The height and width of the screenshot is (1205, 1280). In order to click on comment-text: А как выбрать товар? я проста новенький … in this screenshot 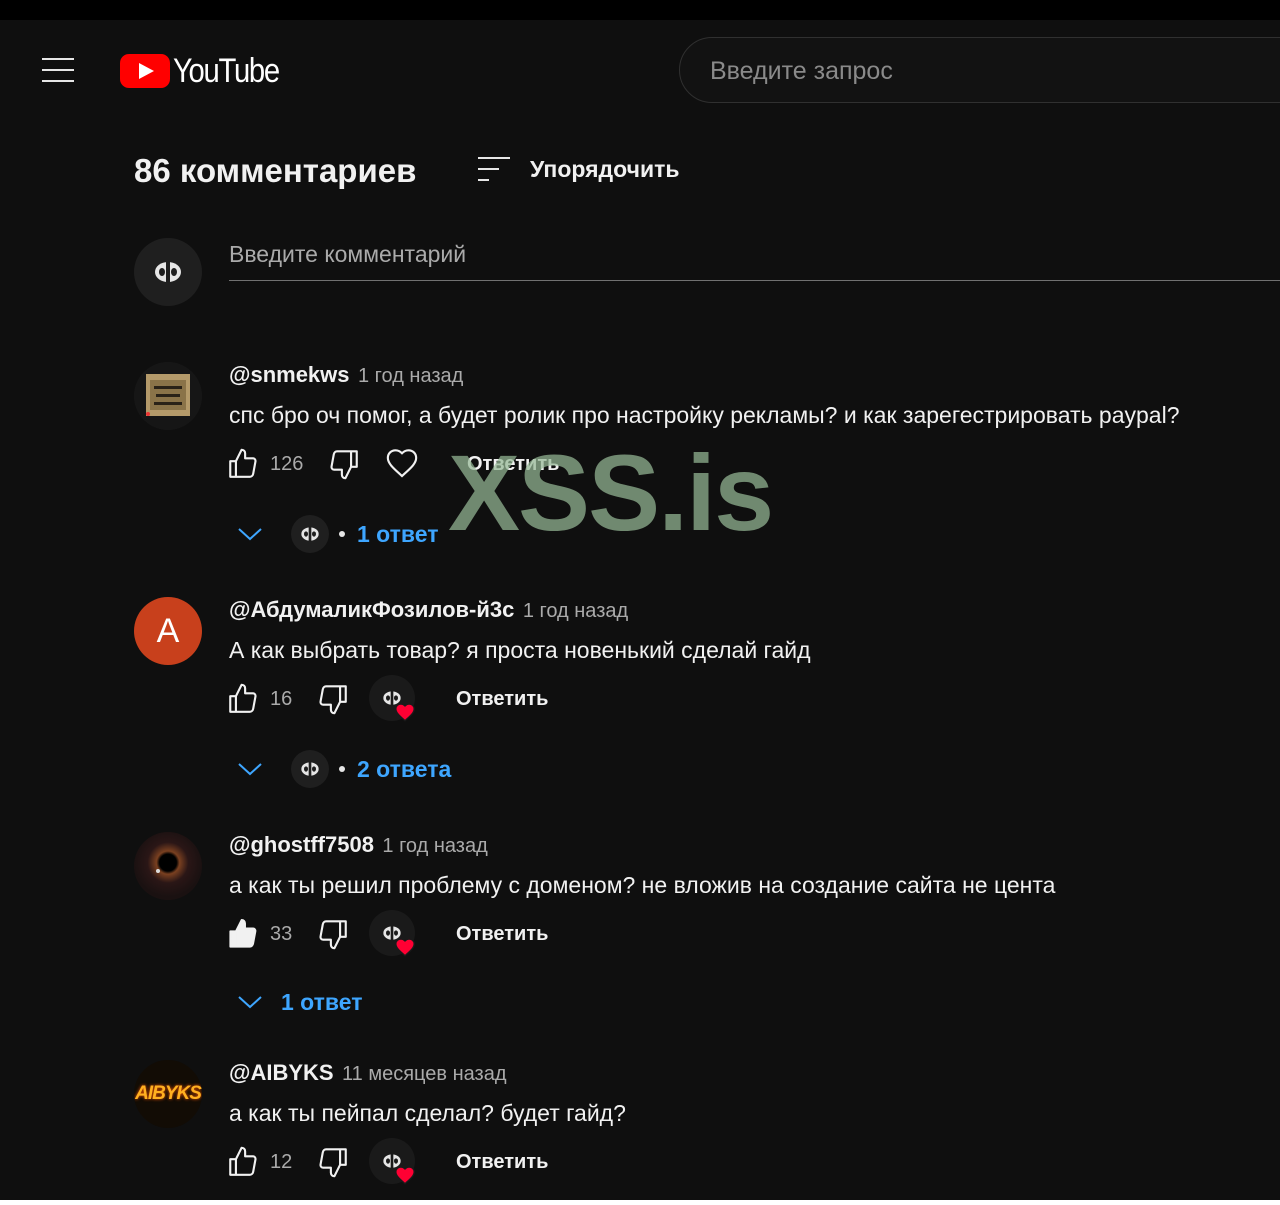, I will do `click(520, 650)`.